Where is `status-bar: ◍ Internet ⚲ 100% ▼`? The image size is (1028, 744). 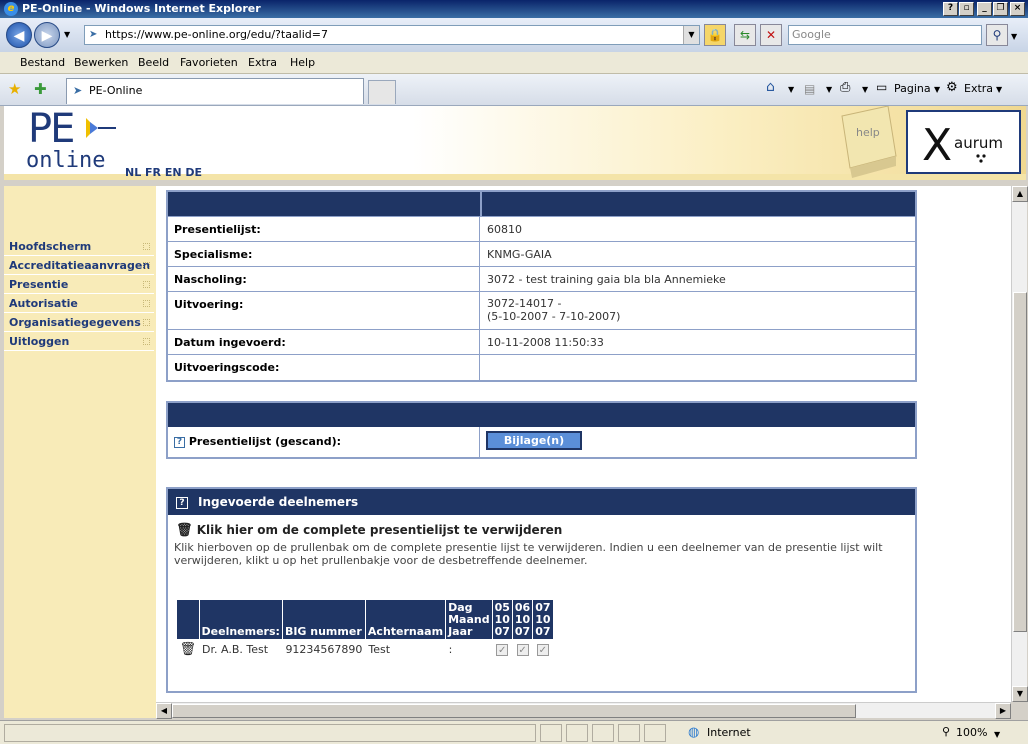 status-bar: ◍ Internet ⚲ 100% ▼ is located at coordinates (514, 732).